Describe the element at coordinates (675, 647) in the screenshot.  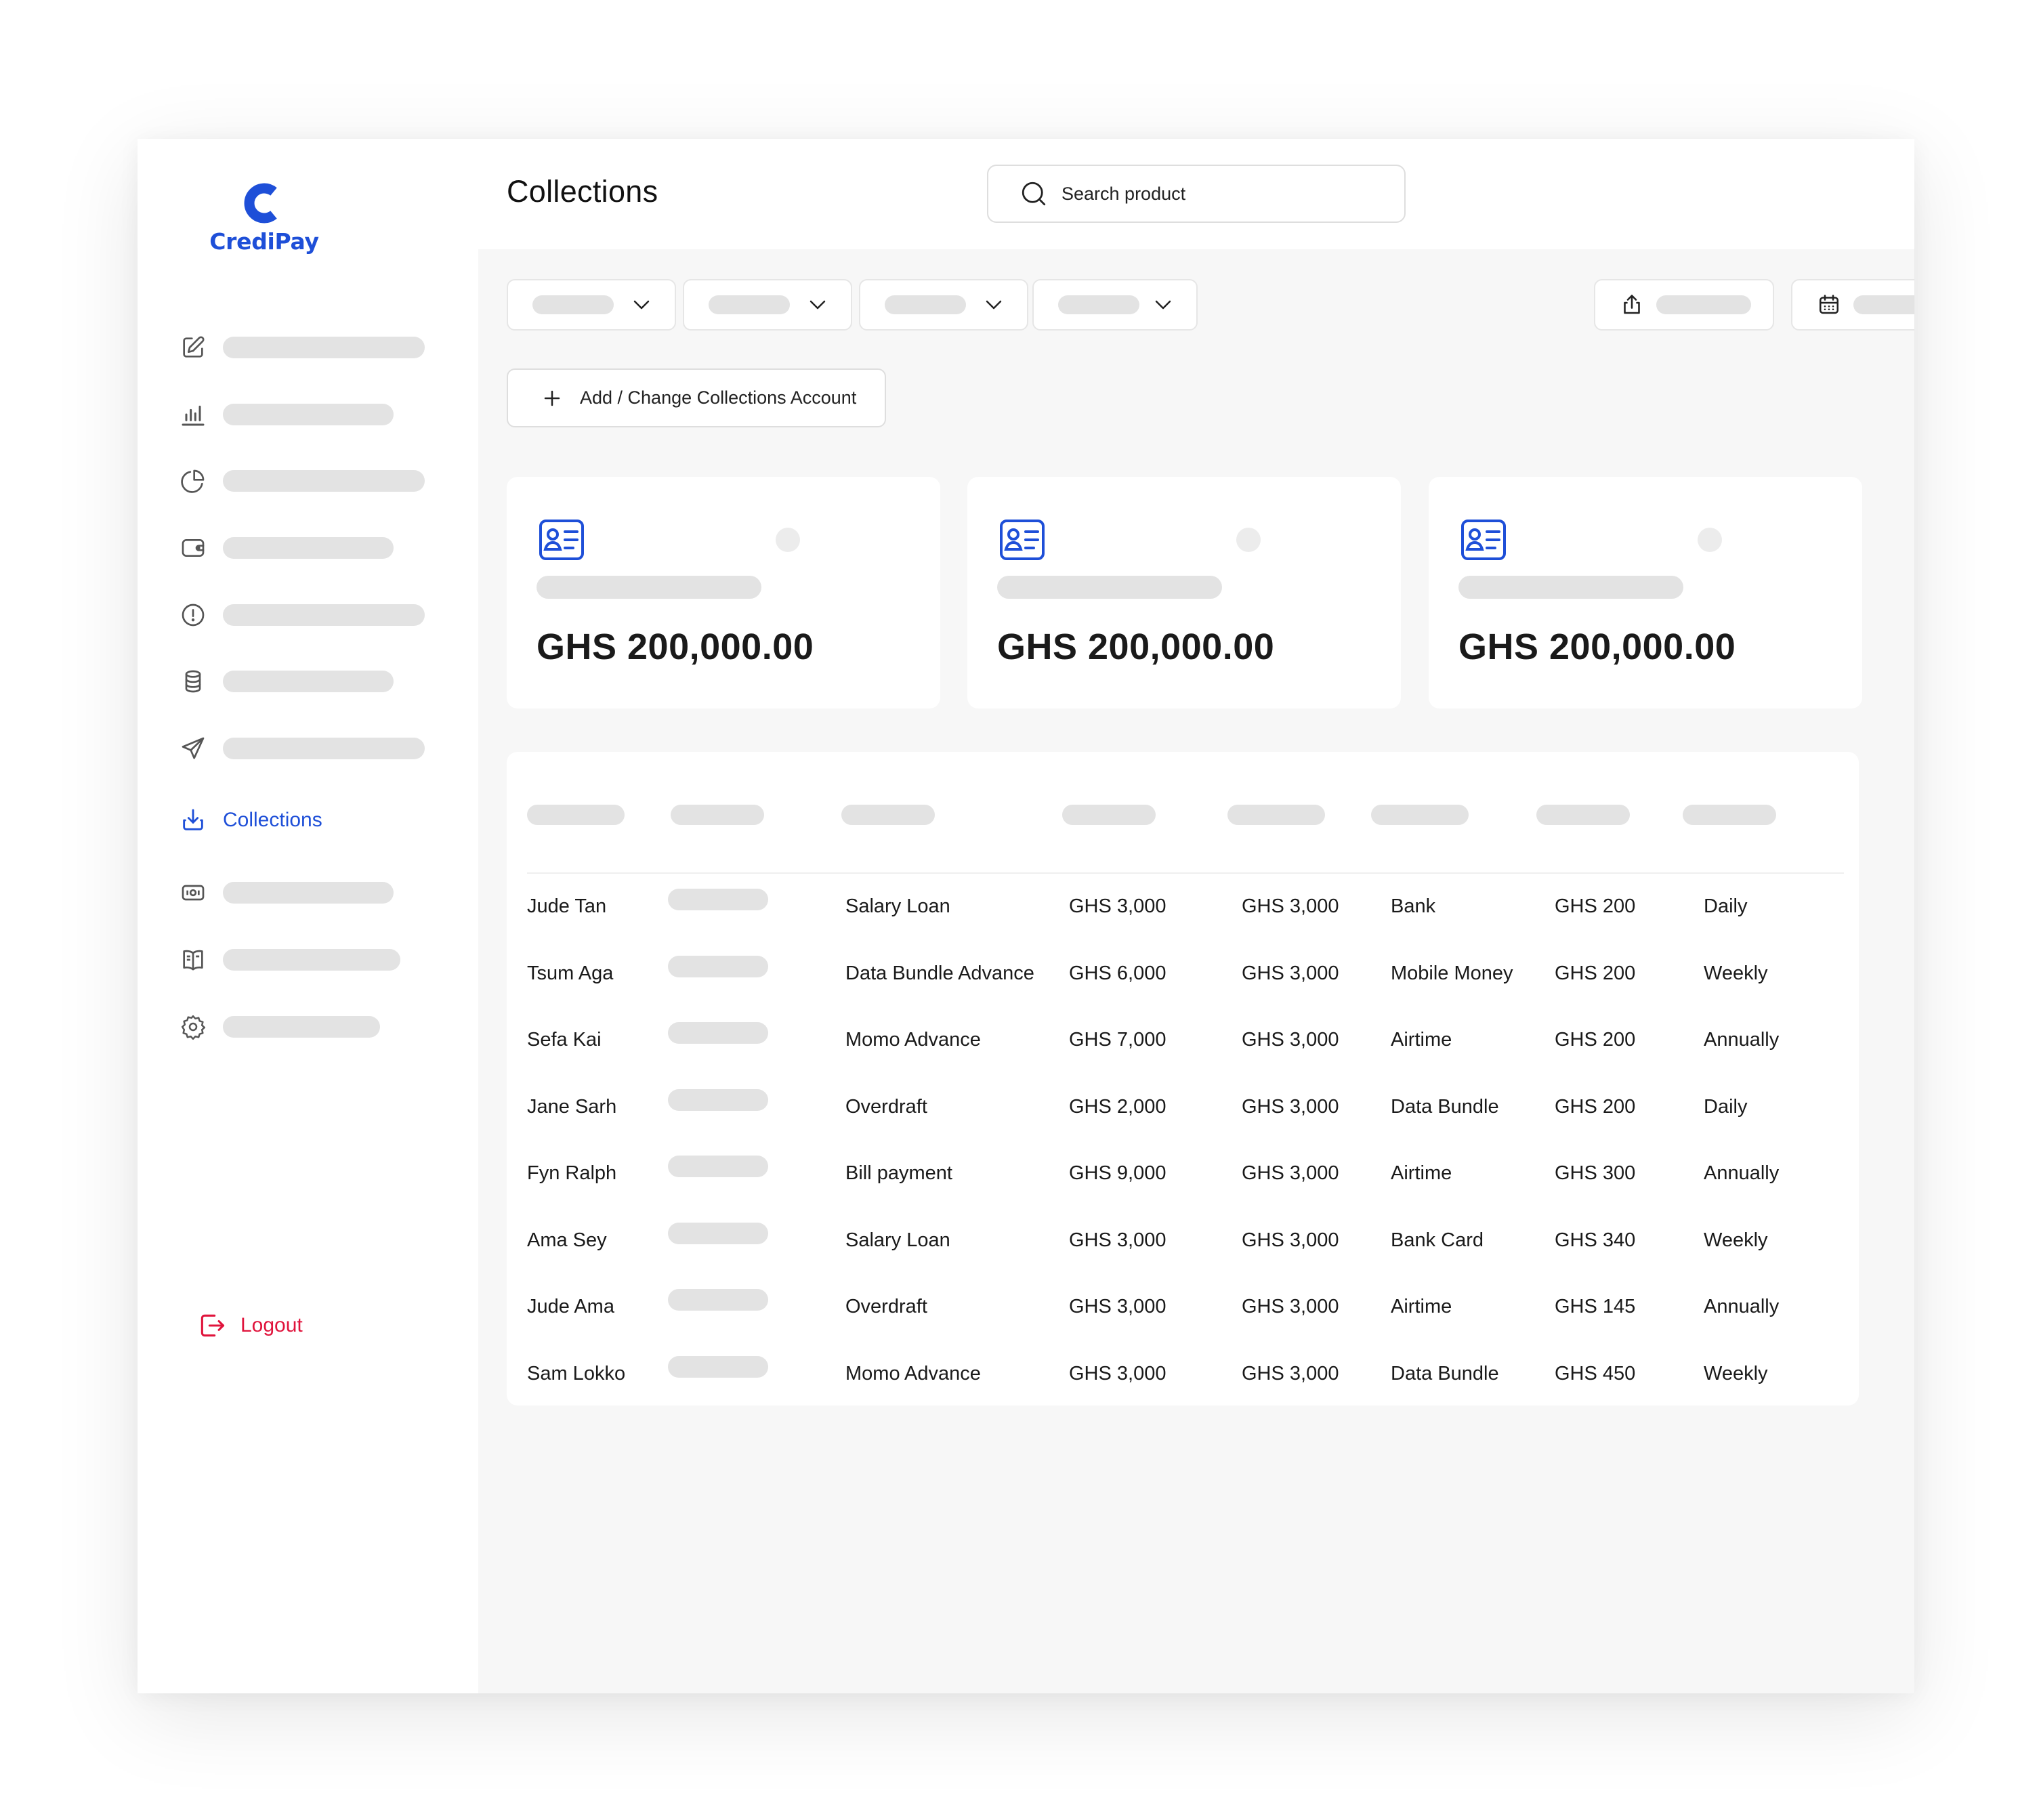
I see `card-amount: GHS 200,000.00` at that location.